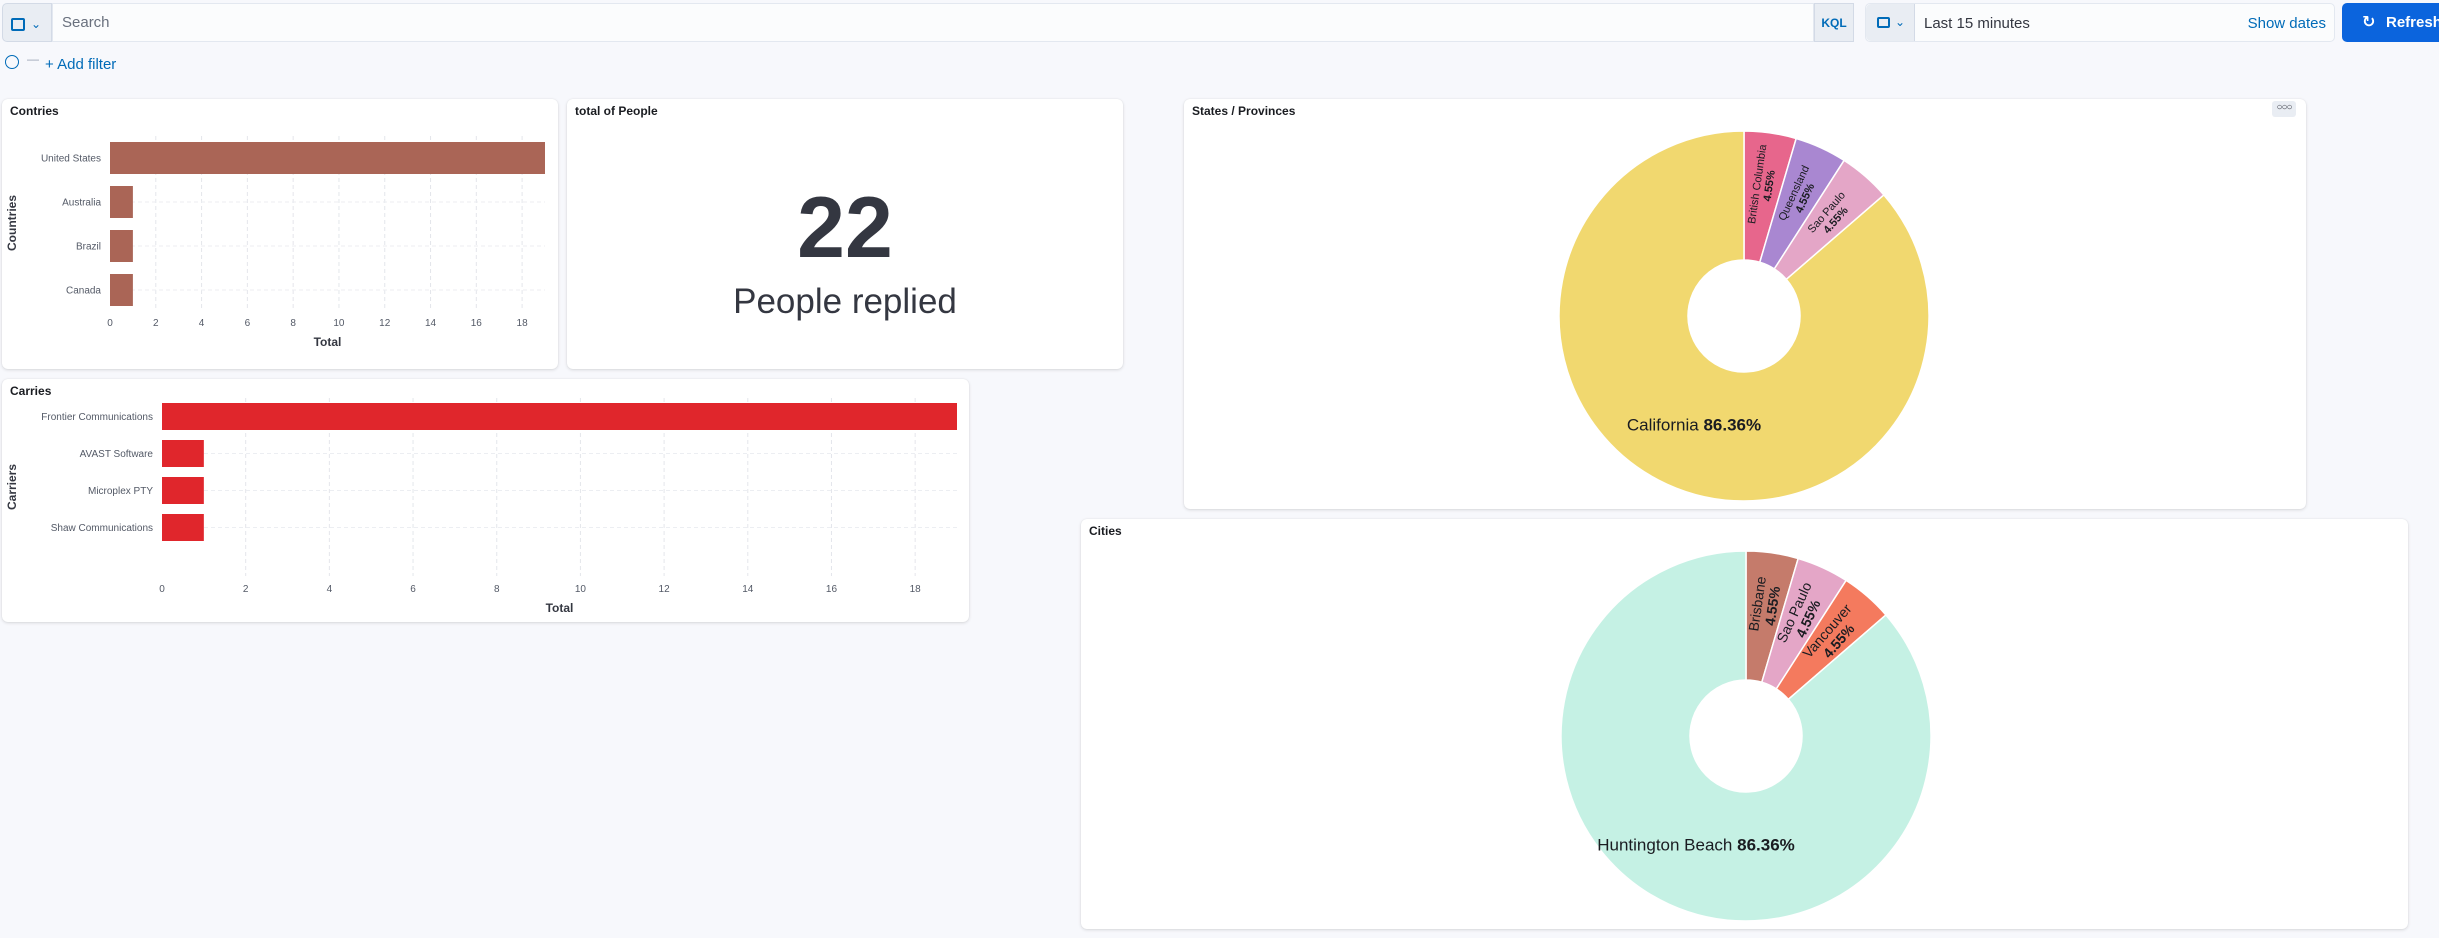  I want to click on total-people-panel: total of People 22 People replied, so click(845, 234).